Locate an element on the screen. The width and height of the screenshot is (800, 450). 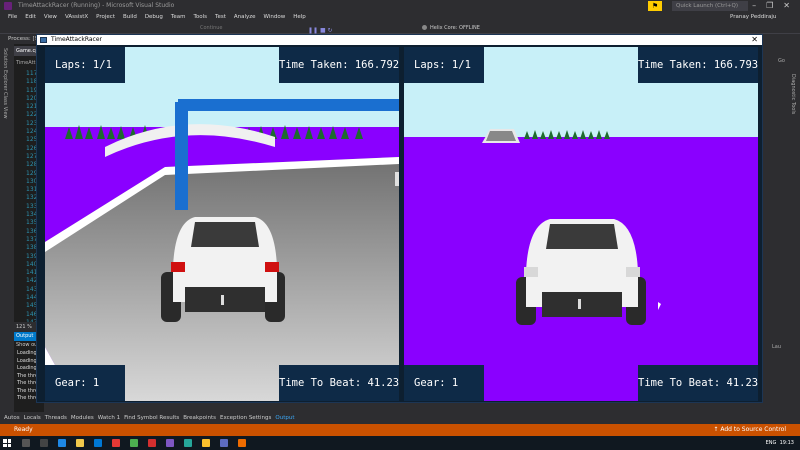
window-controls: –❐✕ is located at coordinates (776, 6).